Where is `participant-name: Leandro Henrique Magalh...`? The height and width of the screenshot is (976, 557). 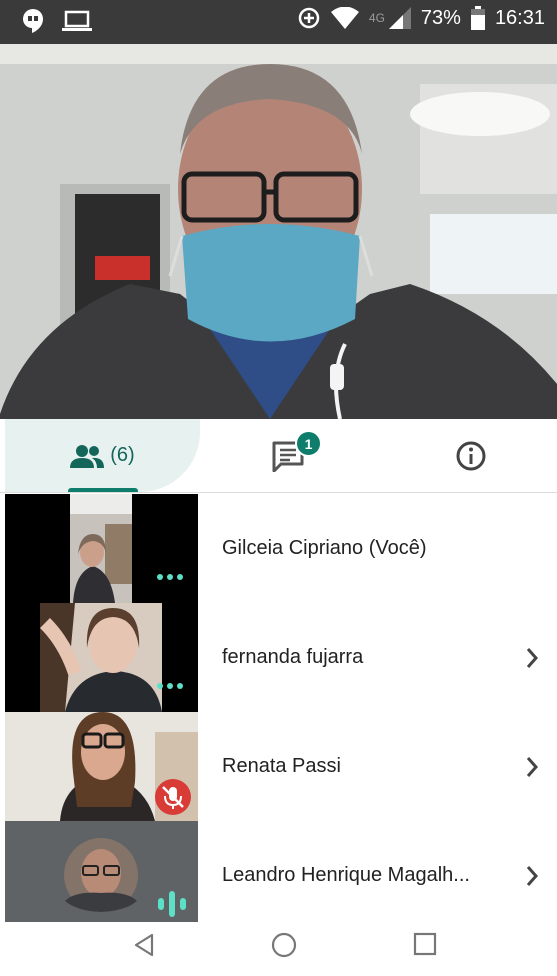
participant-name: Leandro Henrique Magalh... is located at coordinates (346, 875).